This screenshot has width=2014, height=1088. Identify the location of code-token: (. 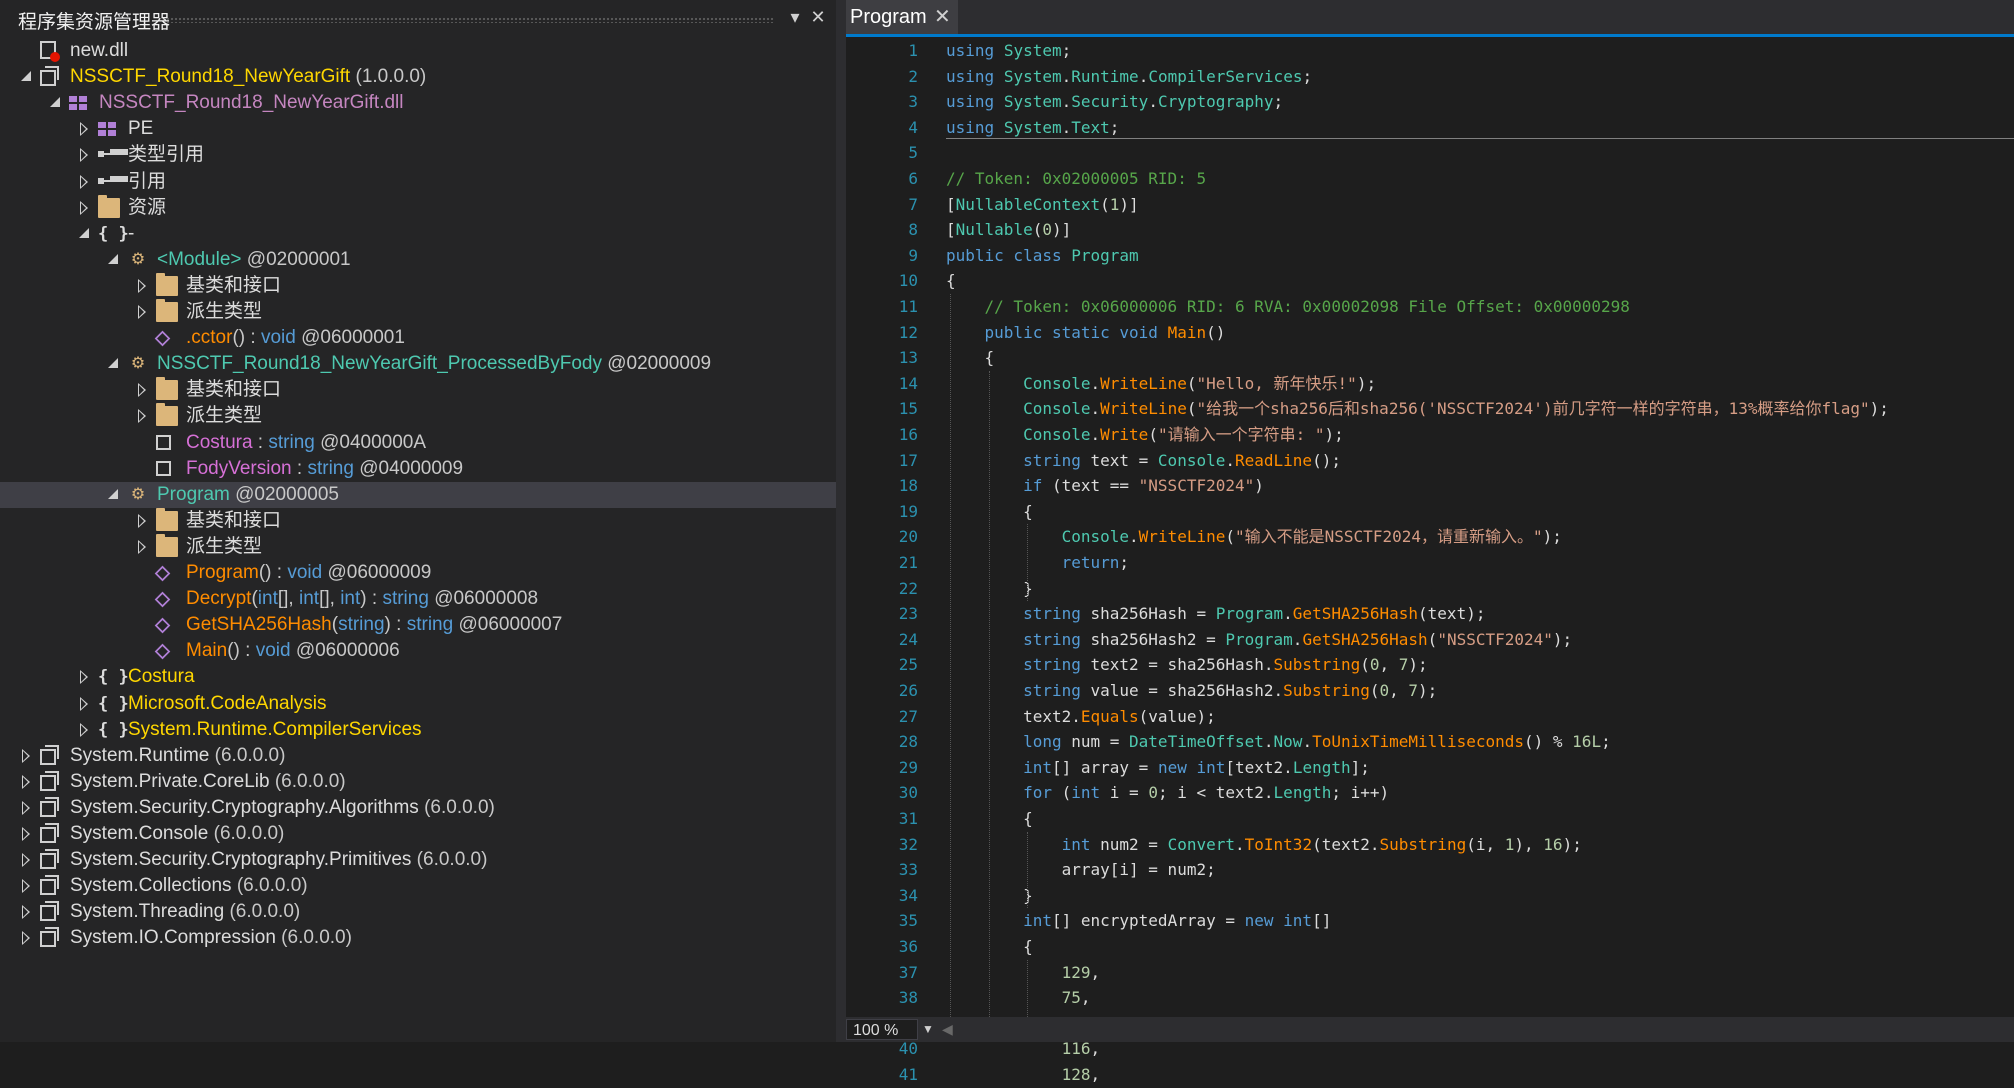
(1037, 230).